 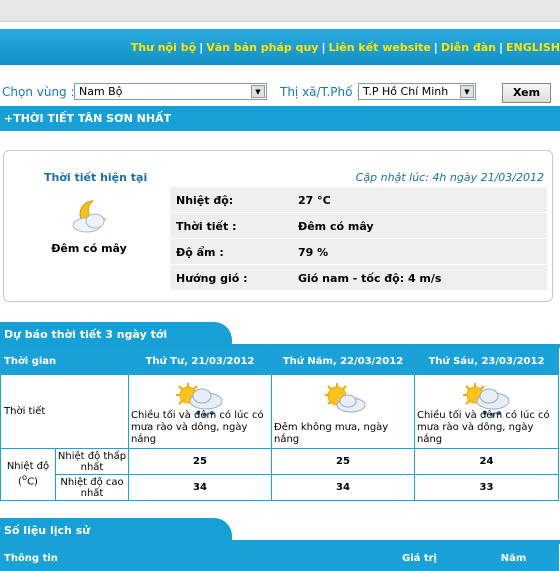 I want to click on top-strip, so click(x=280, y=11).